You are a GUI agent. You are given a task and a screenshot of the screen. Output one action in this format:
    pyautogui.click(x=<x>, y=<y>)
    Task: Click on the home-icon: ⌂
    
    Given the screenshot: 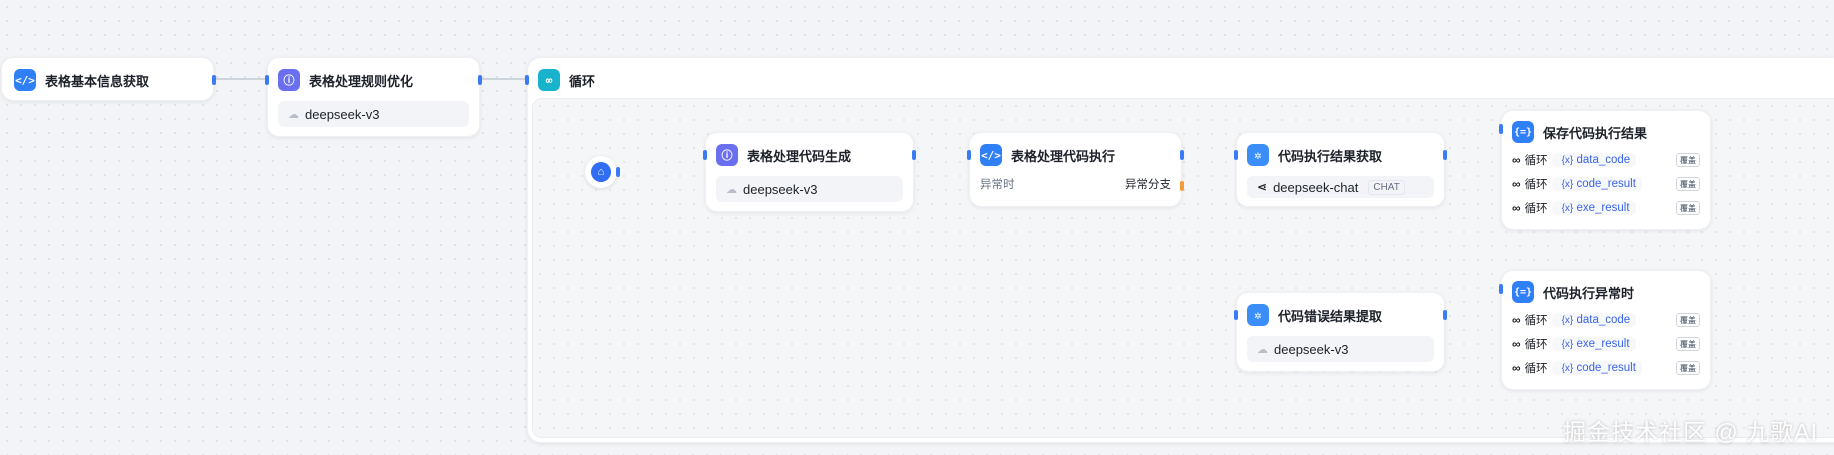 What is the action you would take?
    pyautogui.click(x=601, y=172)
    